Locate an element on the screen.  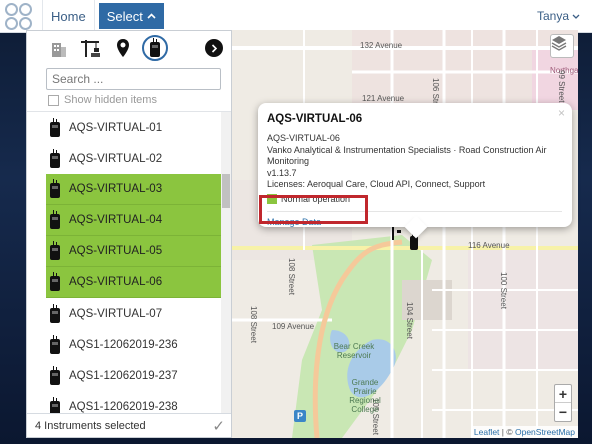
instrument-list-item: AQS-VIRTUAL-04 is located at coordinates (133, 220).